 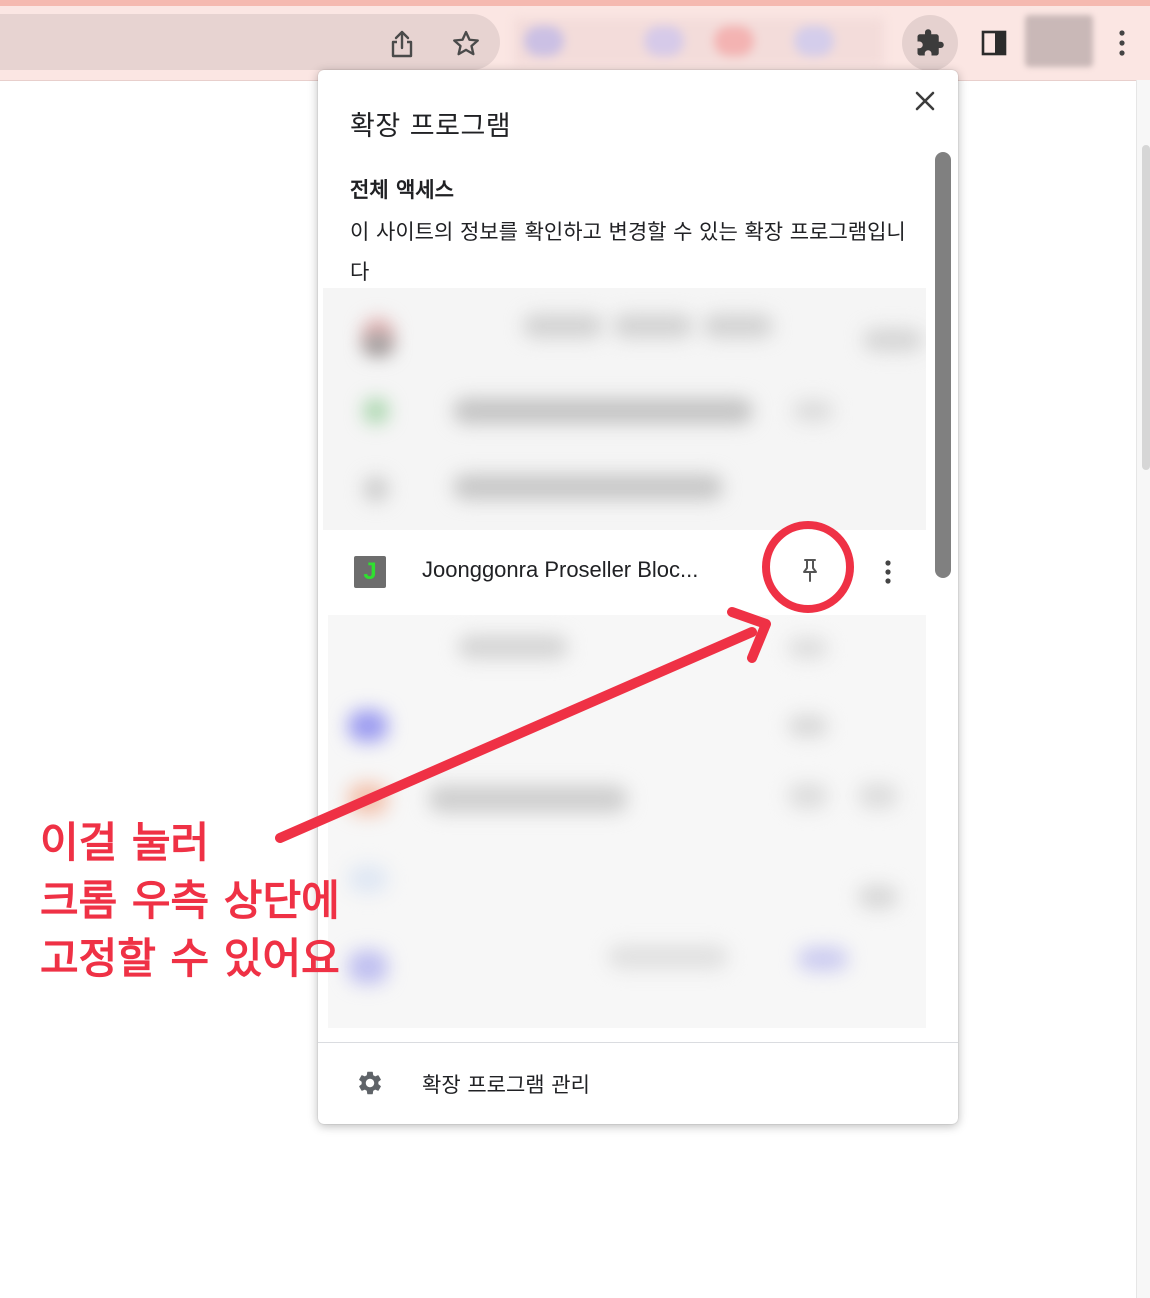 I want to click on pinned-extensions-area, so click(x=699, y=42).